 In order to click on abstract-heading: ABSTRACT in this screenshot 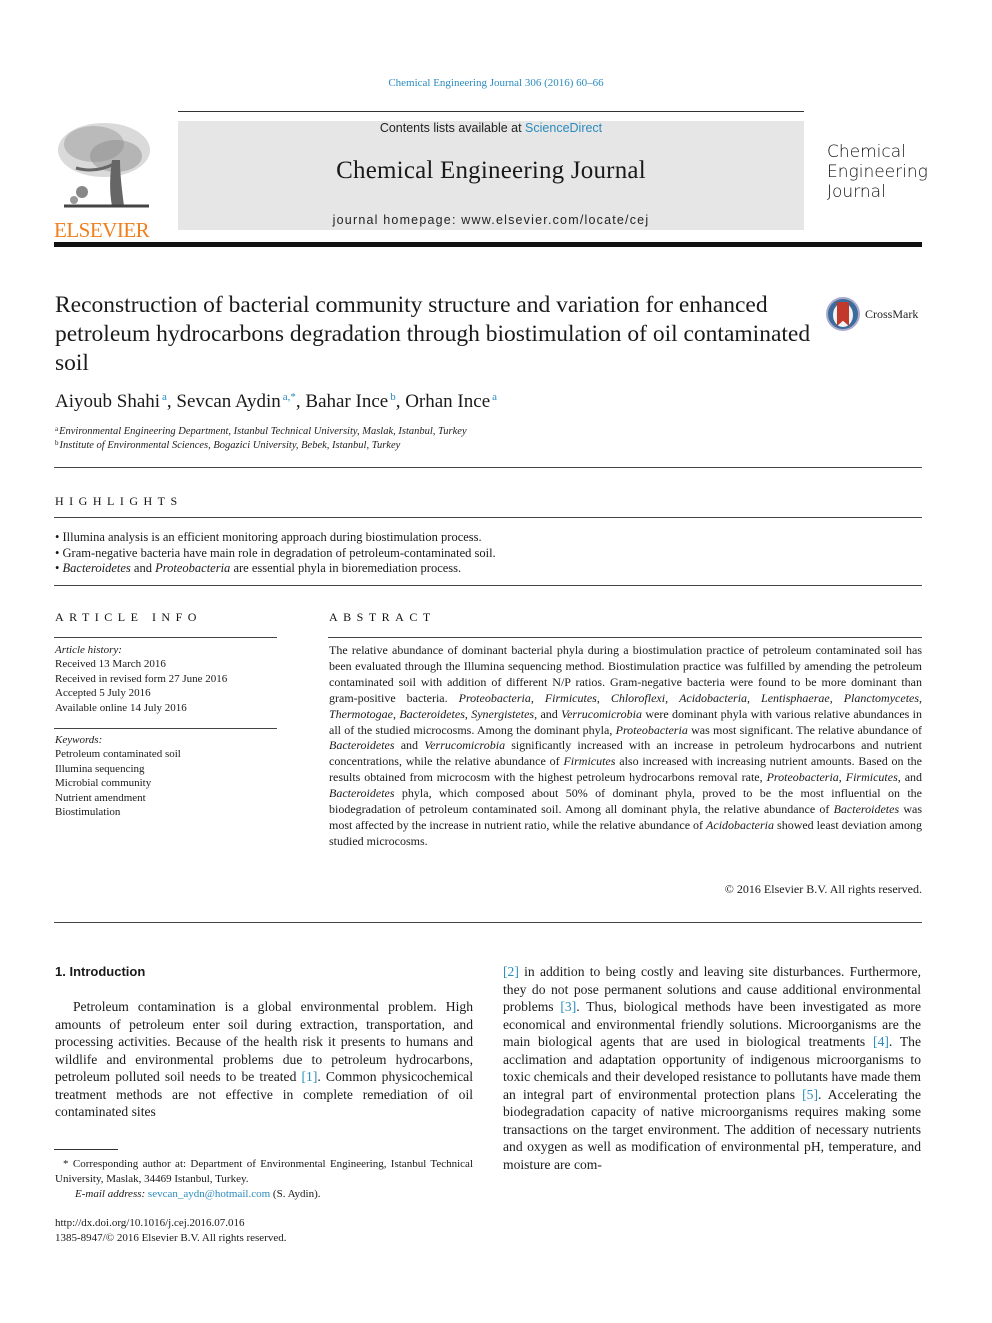, I will do `click(382, 617)`.